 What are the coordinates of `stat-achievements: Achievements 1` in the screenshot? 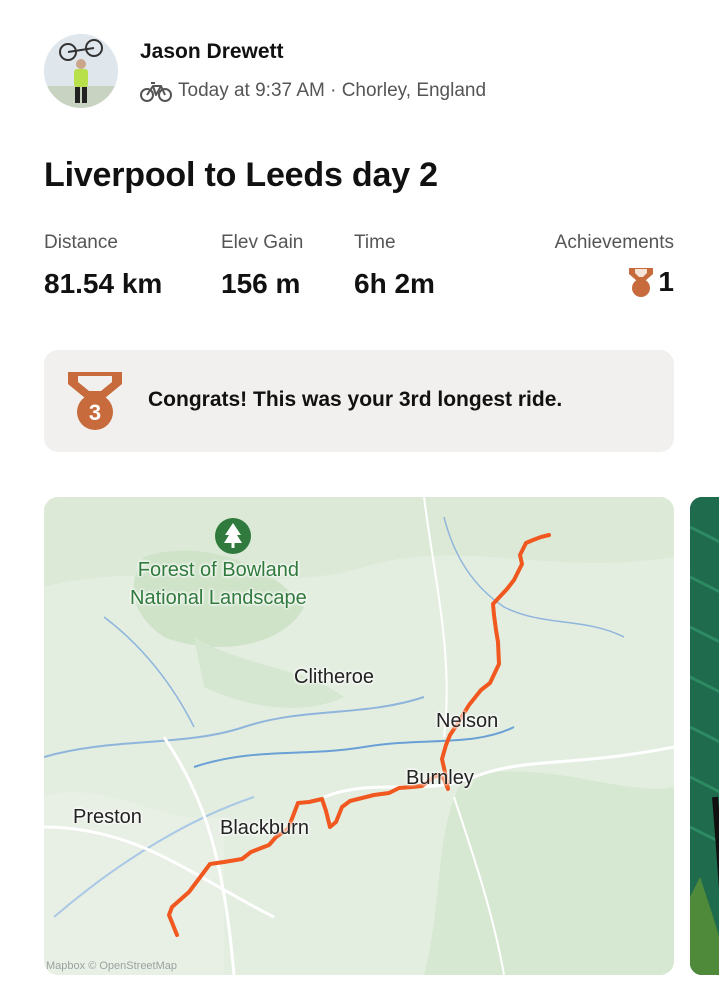 It's located at (614, 265).